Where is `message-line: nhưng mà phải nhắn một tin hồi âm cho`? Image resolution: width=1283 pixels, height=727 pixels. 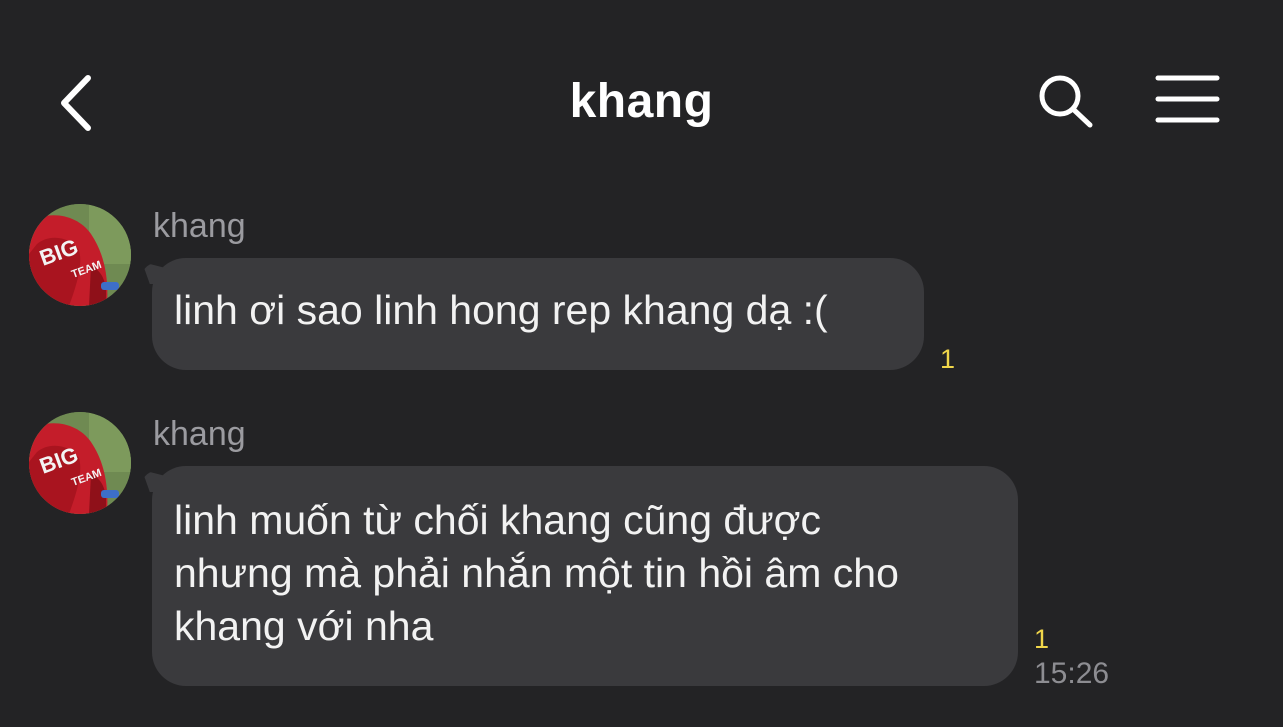 message-line: nhưng mà phải nhắn một tin hồi âm cho is located at coordinates (536, 573).